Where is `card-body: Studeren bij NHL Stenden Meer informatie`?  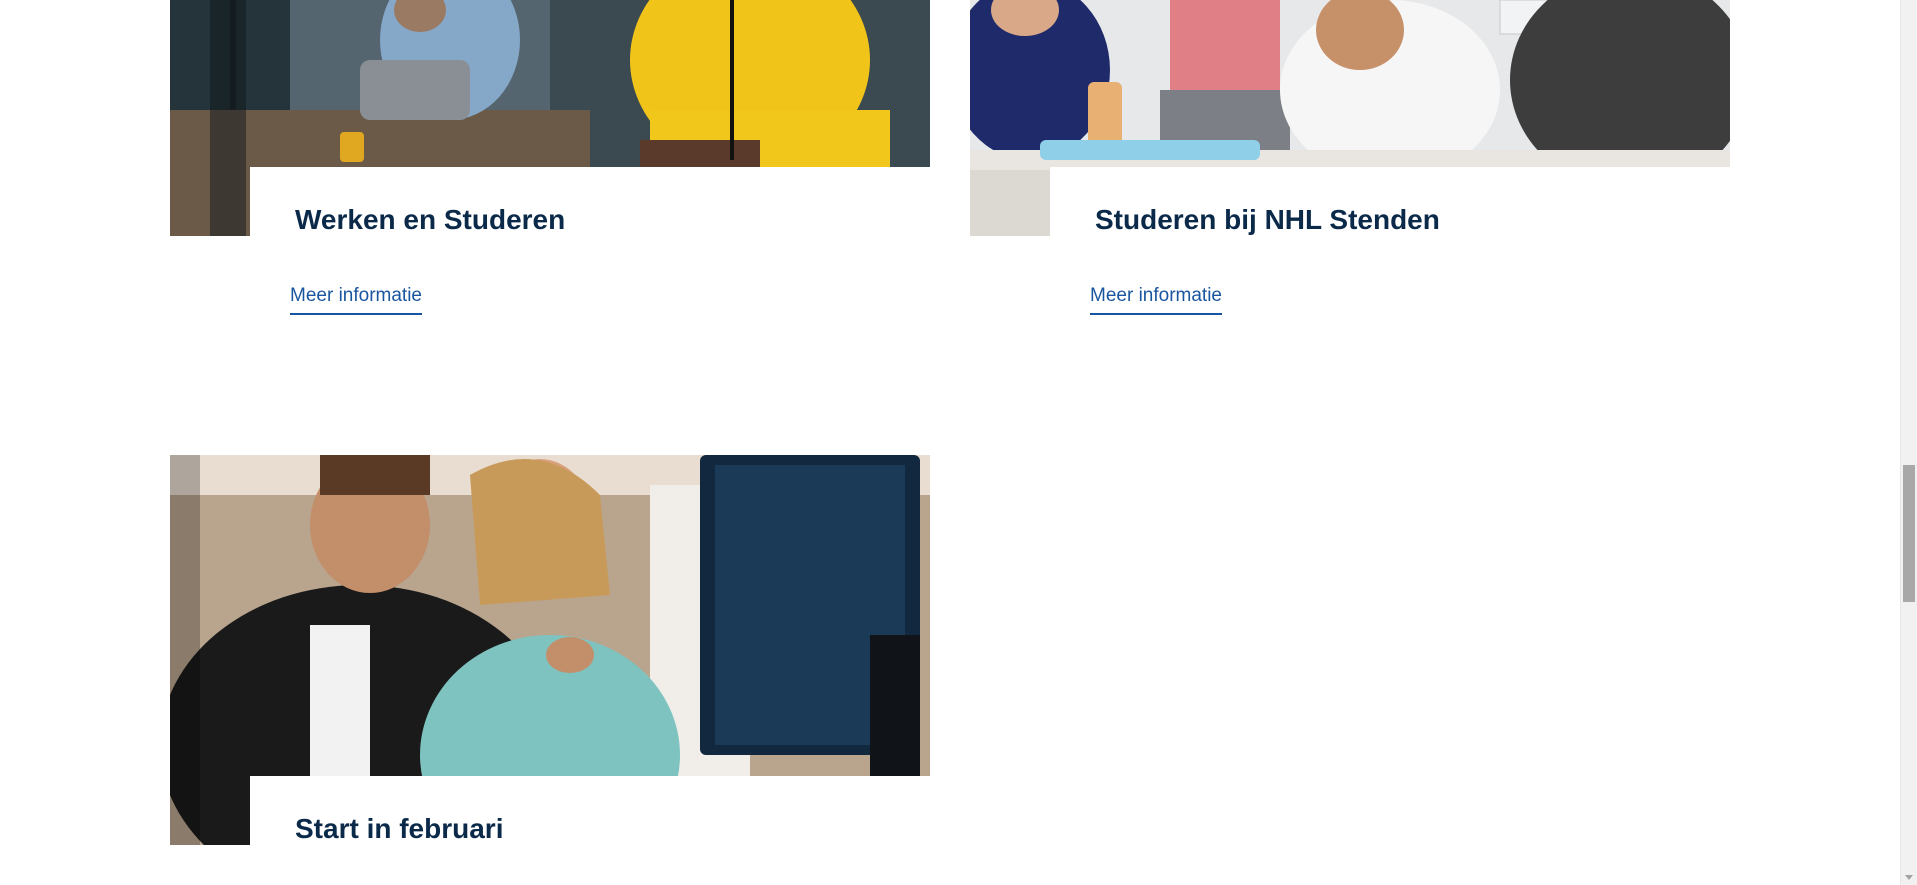 card-body: Studeren bij NHL Stenden Meer informatie is located at coordinates (1390, 248).